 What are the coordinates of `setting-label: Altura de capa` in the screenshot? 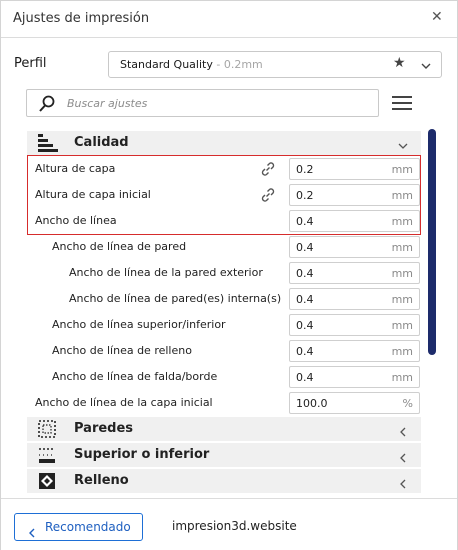 It's located at (75, 168).